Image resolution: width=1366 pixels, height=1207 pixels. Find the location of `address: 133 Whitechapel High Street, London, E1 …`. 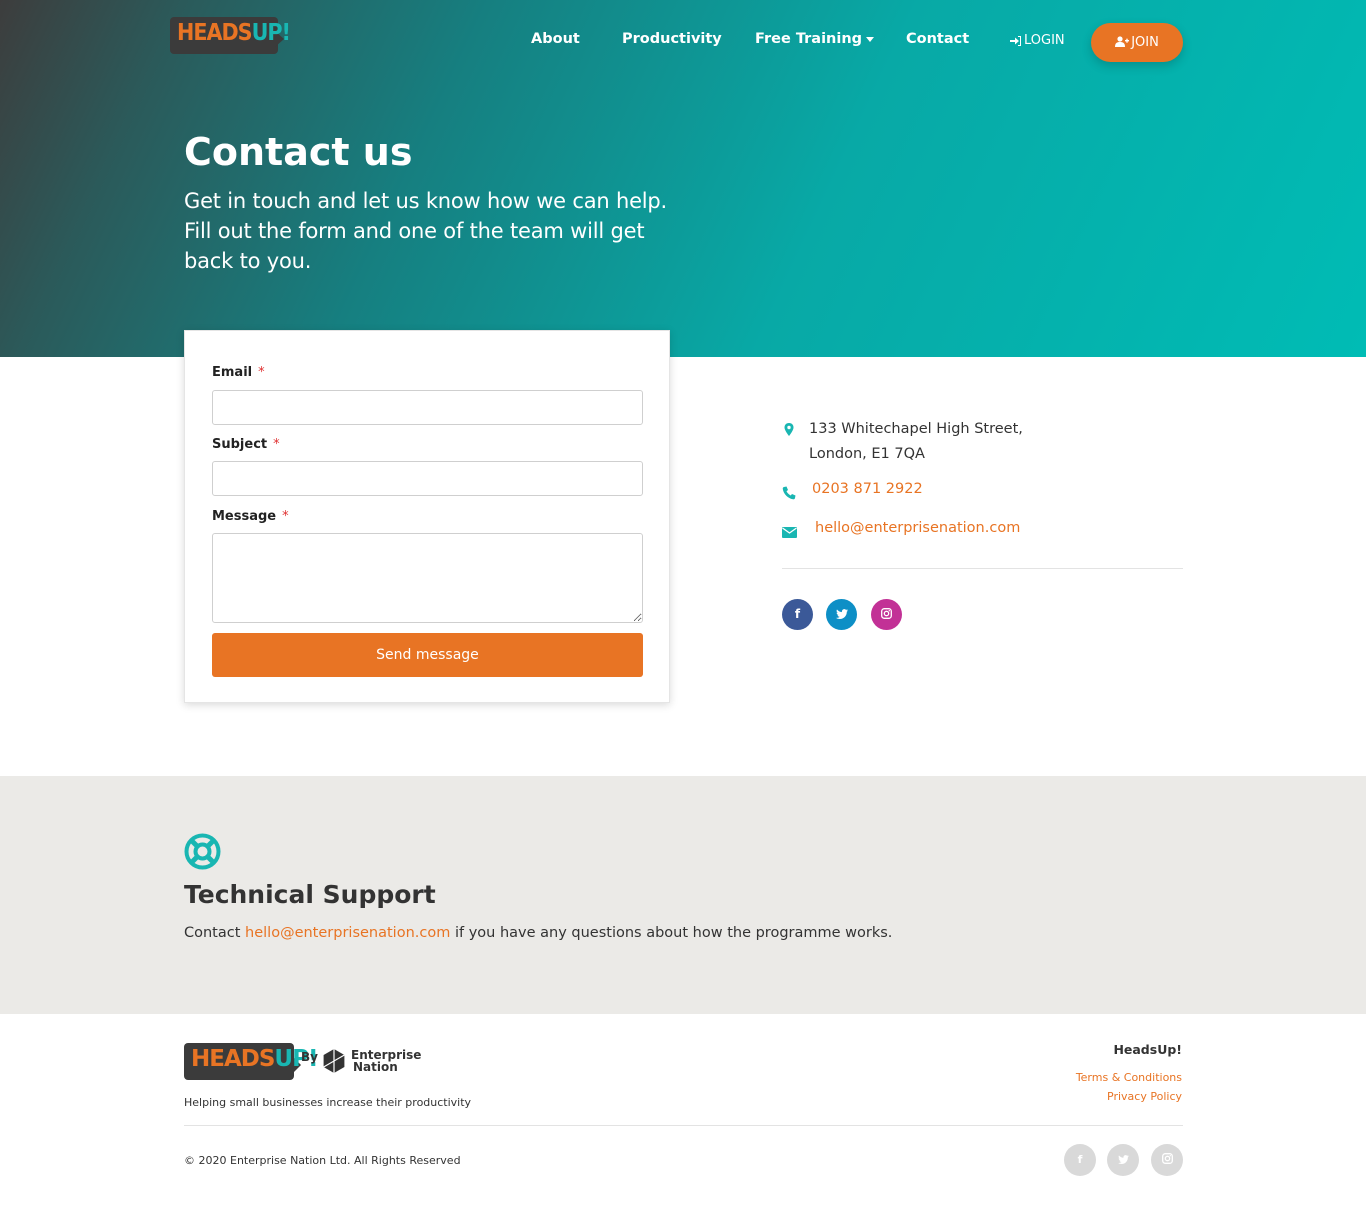

address: 133 Whitechapel High Street, London, E1 … is located at coordinates (916, 442).